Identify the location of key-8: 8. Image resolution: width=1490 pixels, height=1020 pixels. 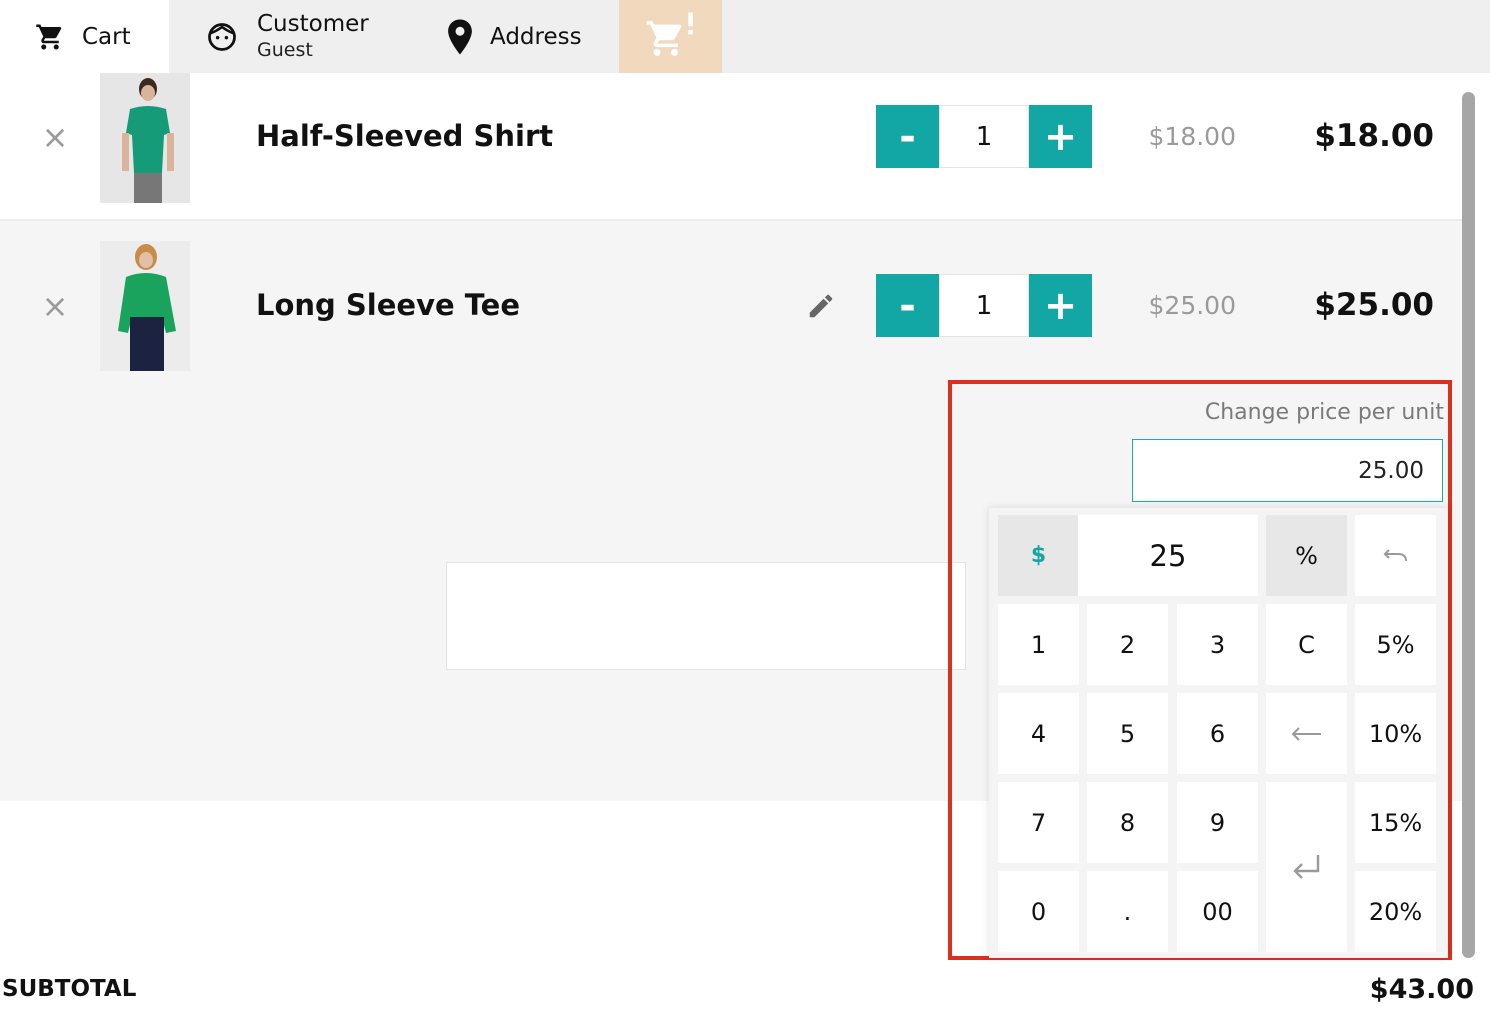
(1127, 822).